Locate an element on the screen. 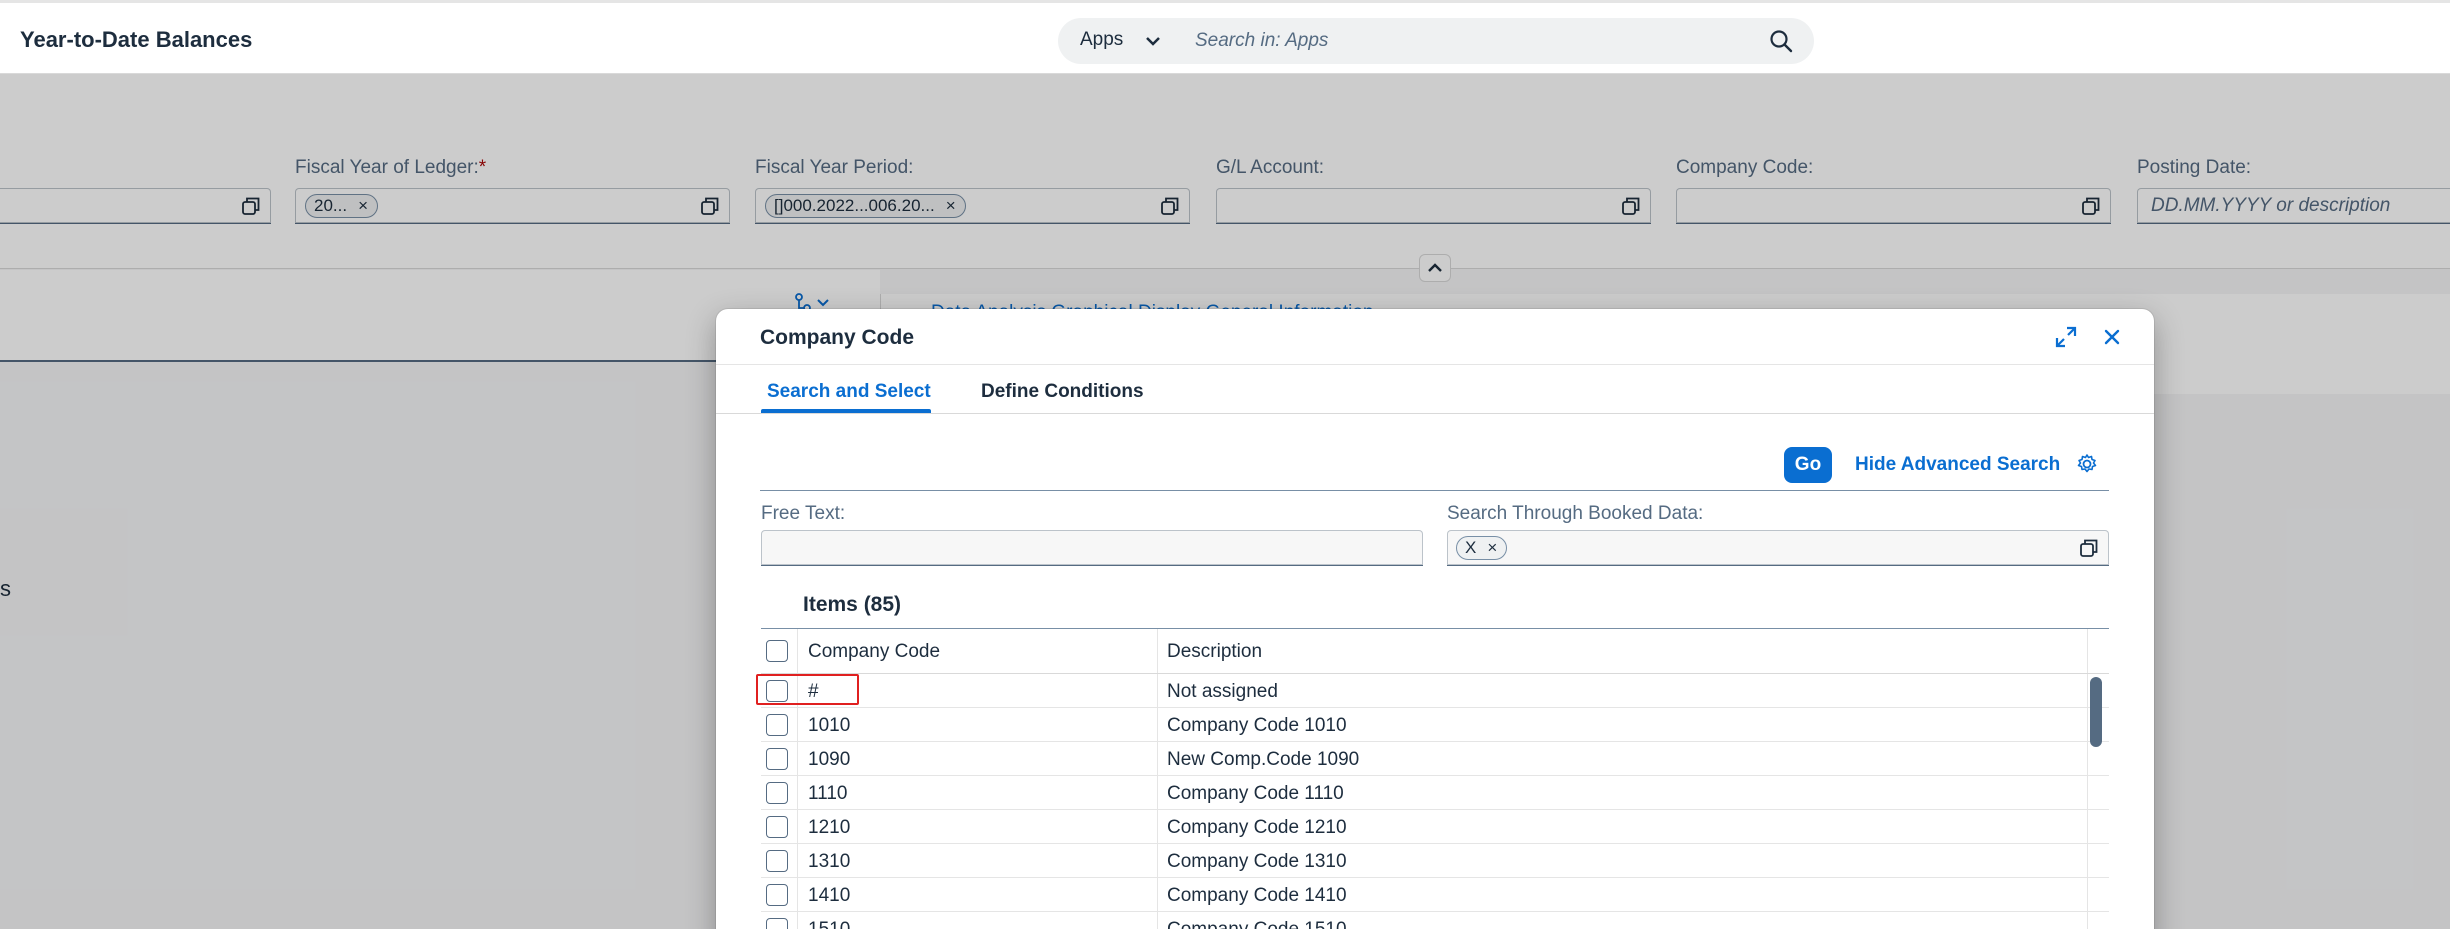  app-title: Year-to-Date Balances is located at coordinates (136, 39).